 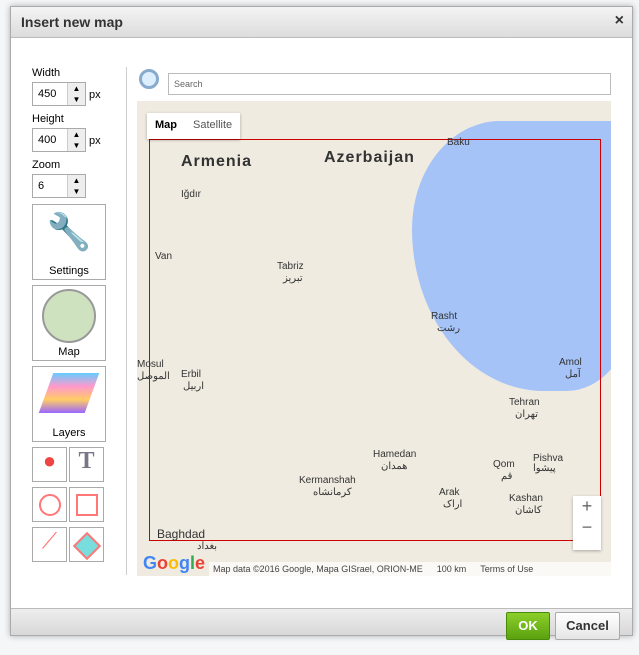 What do you see at coordinates (46, 165) in the screenshot?
I see `zoom-label: Zoom` at bounding box center [46, 165].